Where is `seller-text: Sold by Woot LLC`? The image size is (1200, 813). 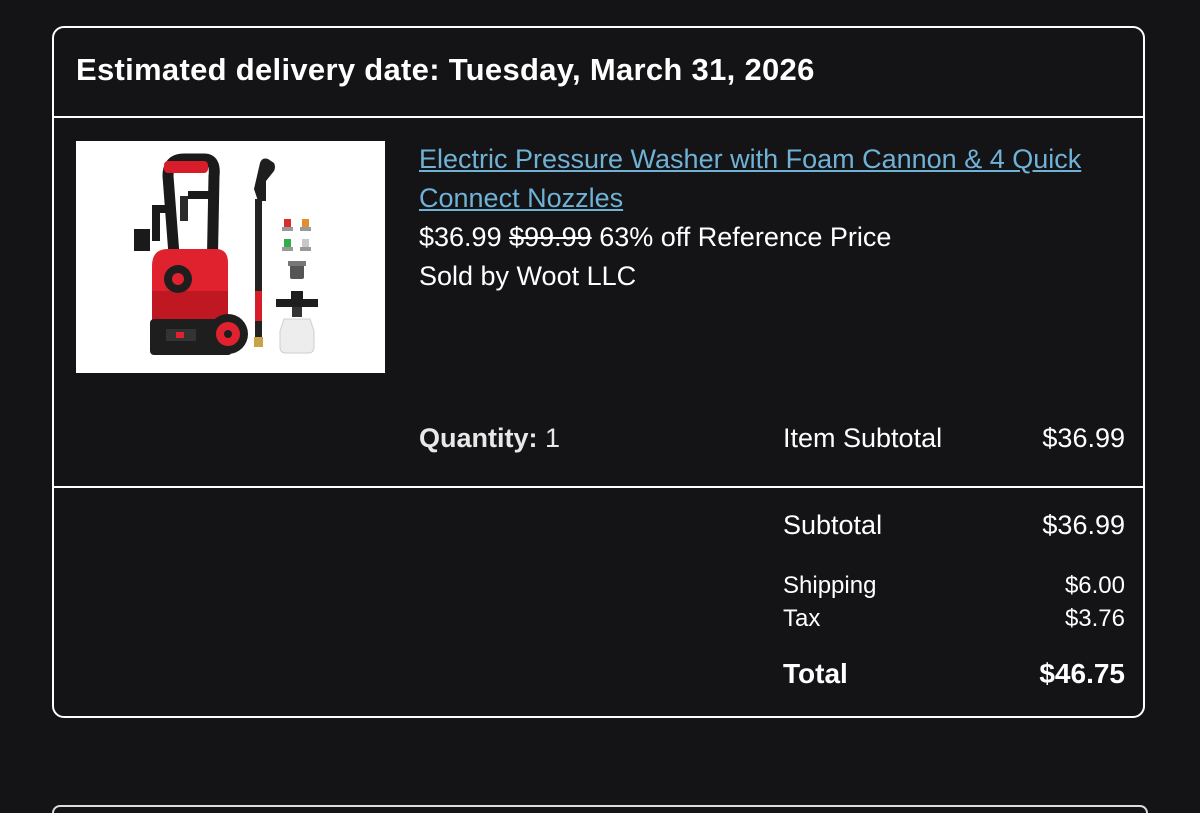
seller-text: Sold by Woot LLC is located at coordinates (528, 276).